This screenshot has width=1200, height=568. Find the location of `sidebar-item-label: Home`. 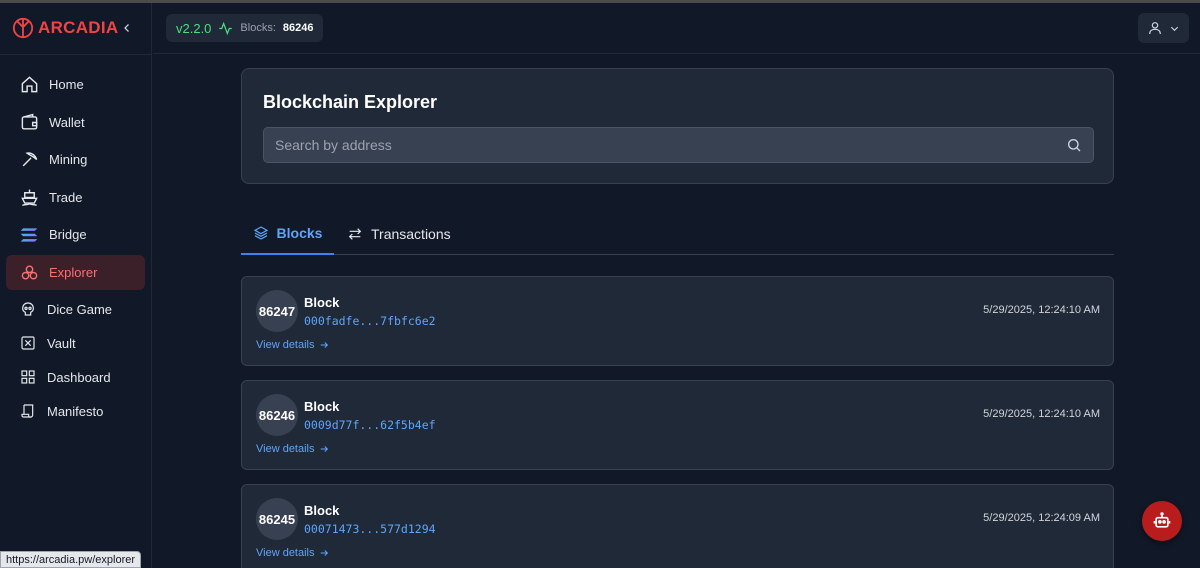

sidebar-item-label: Home is located at coordinates (66, 84).